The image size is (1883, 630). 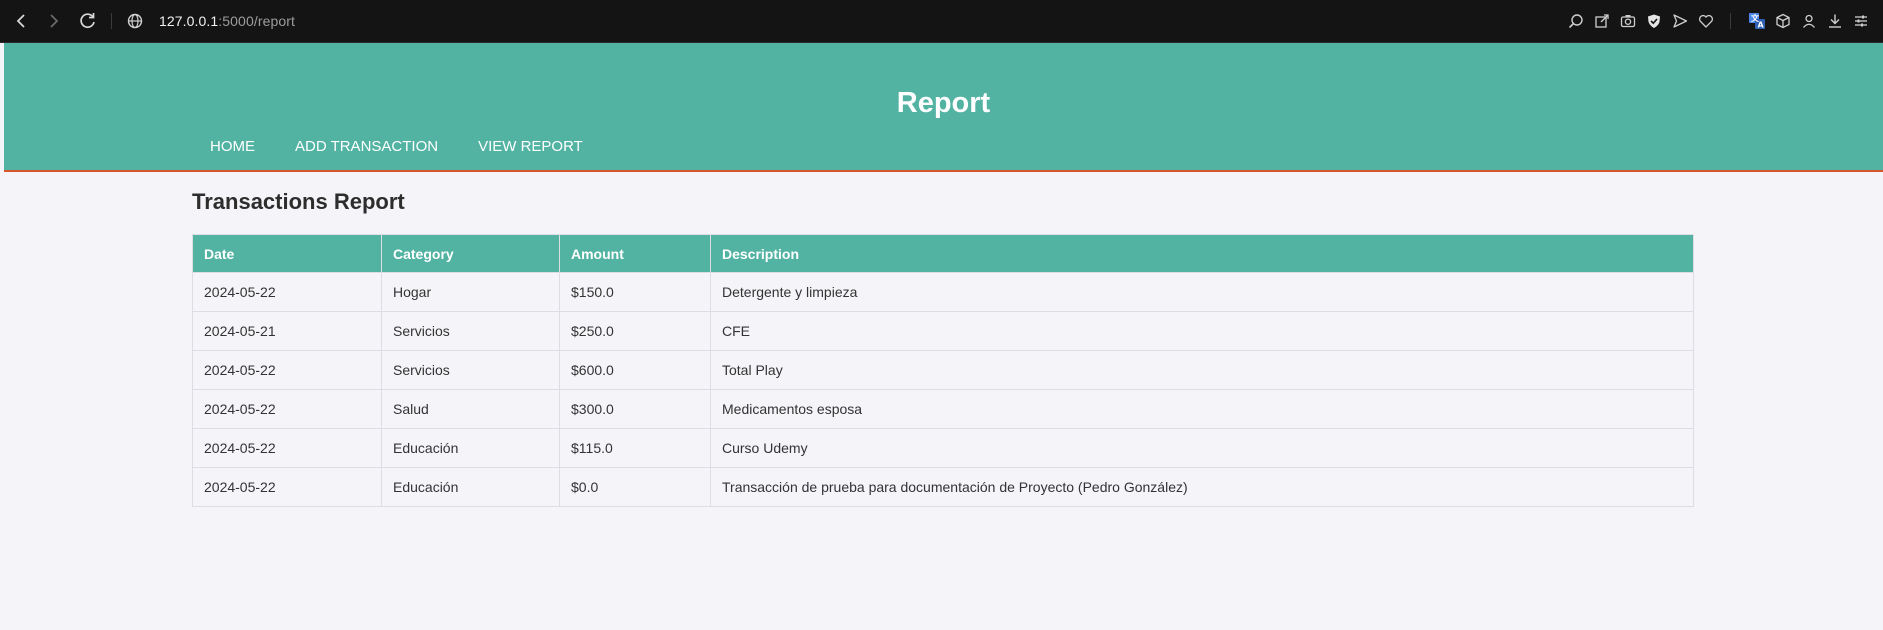 I want to click on shield-button, so click(x=1654, y=21).